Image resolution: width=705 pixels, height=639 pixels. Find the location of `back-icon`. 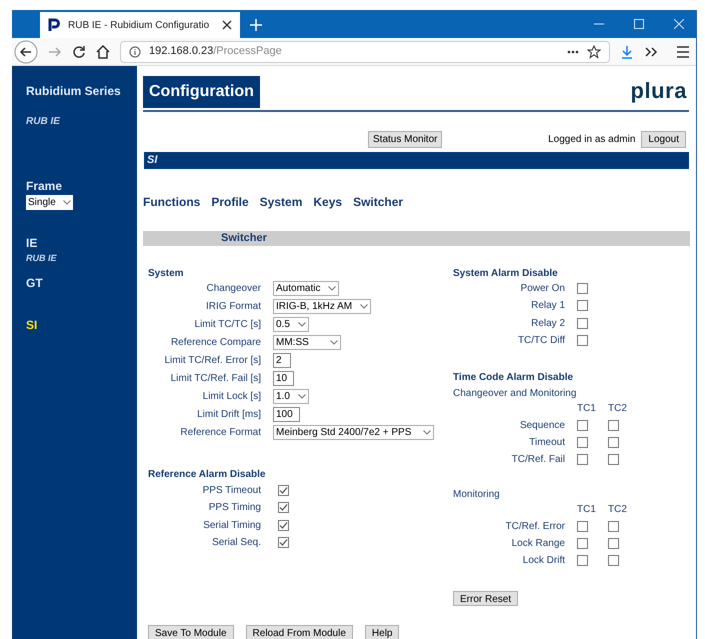

back-icon is located at coordinates (26, 52).